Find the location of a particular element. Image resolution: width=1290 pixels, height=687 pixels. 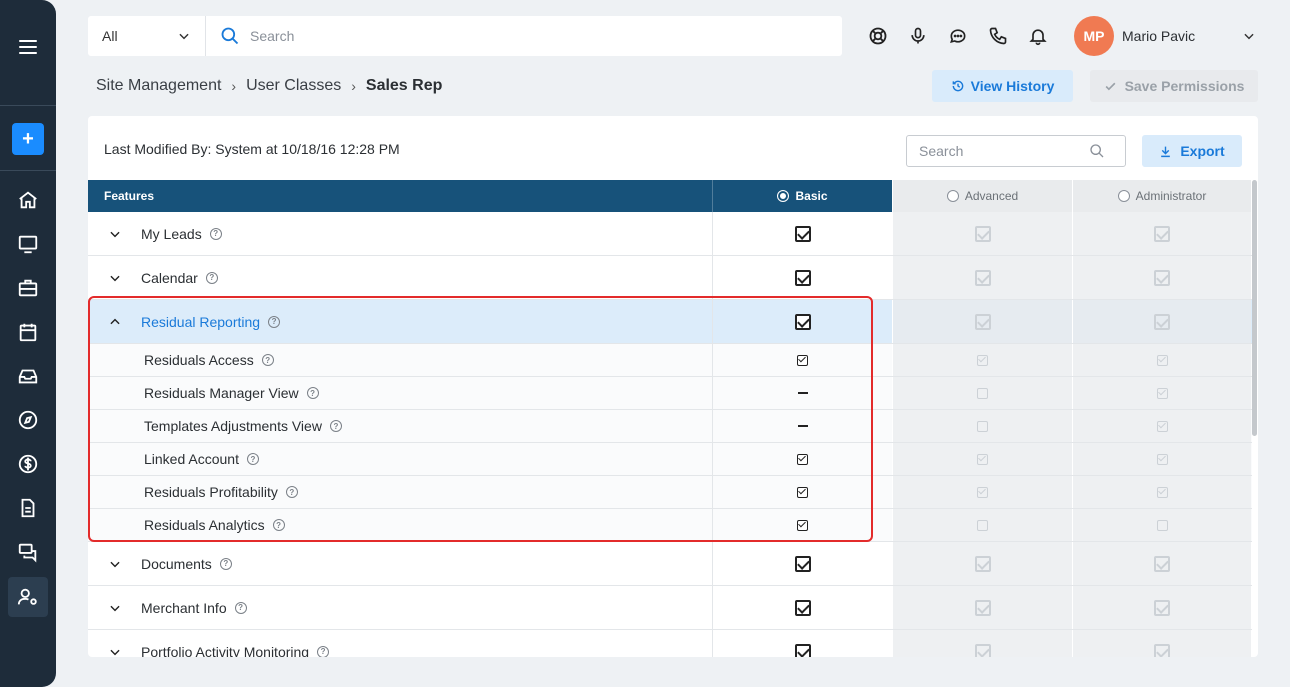

briefcase-icon is located at coordinates (28, 288).